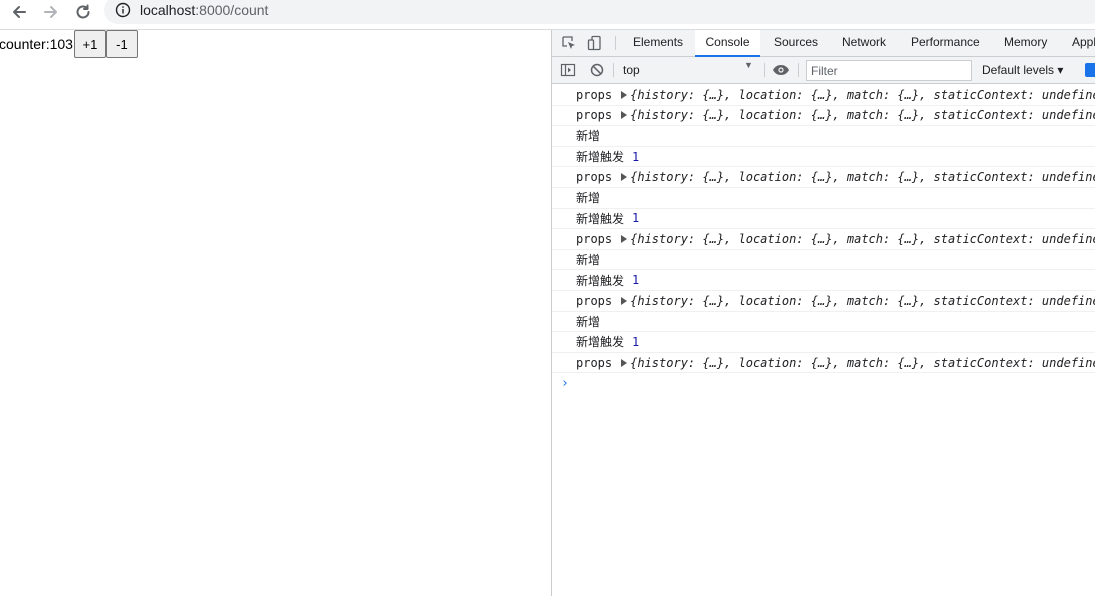  What do you see at coordinates (615, 43) in the screenshot?
I see `tab-separator` at bounding box center [615, 43].